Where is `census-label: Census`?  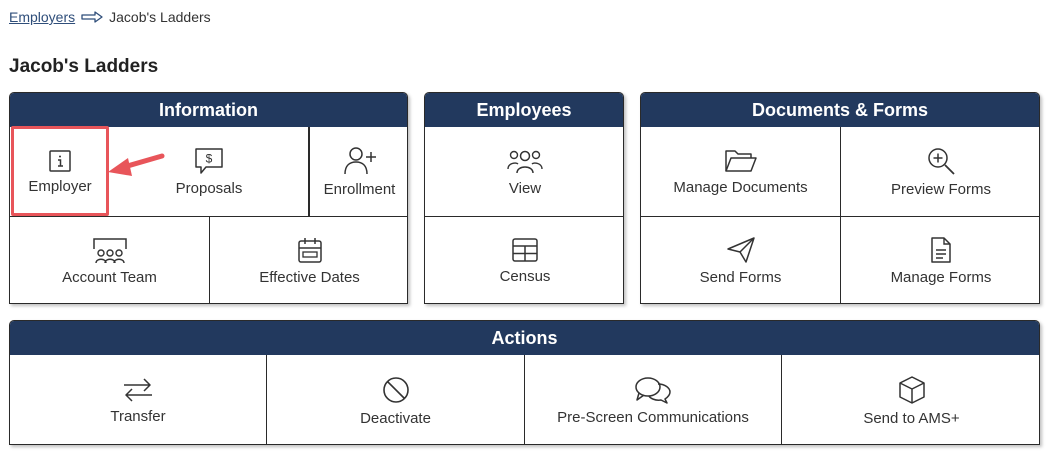
census-label: Census is located at coordinates (525, 276).